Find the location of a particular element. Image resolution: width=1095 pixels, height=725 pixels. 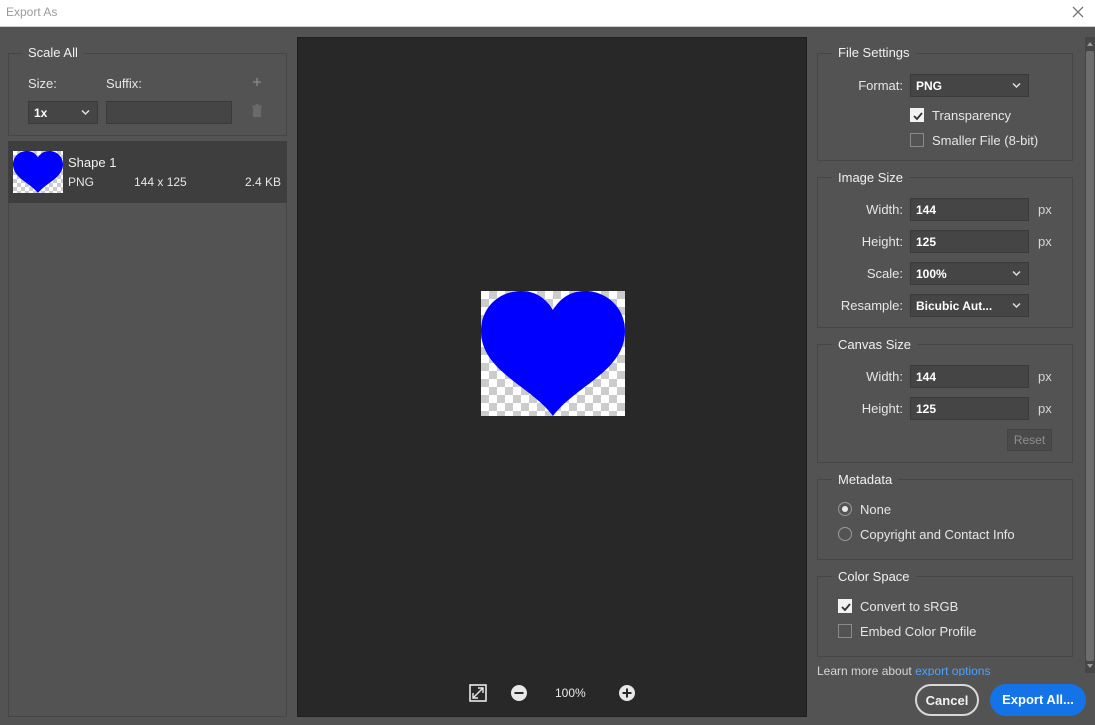

plus-icon is located at coordinates (257, 82).